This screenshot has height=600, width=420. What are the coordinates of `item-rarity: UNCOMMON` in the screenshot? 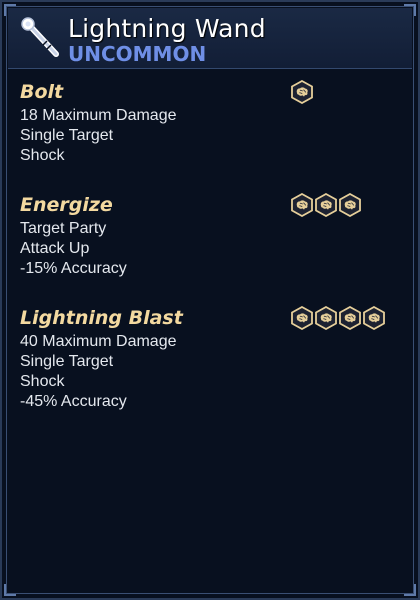 It's located at (137, 54).